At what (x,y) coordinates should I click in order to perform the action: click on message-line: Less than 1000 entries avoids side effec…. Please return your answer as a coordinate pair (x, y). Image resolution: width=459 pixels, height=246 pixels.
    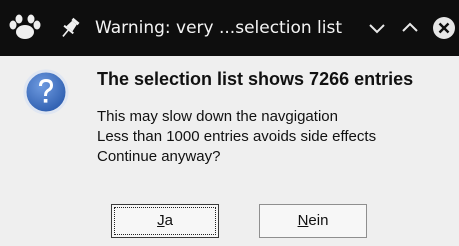
    Looking at the image, I should click on (237, 136).